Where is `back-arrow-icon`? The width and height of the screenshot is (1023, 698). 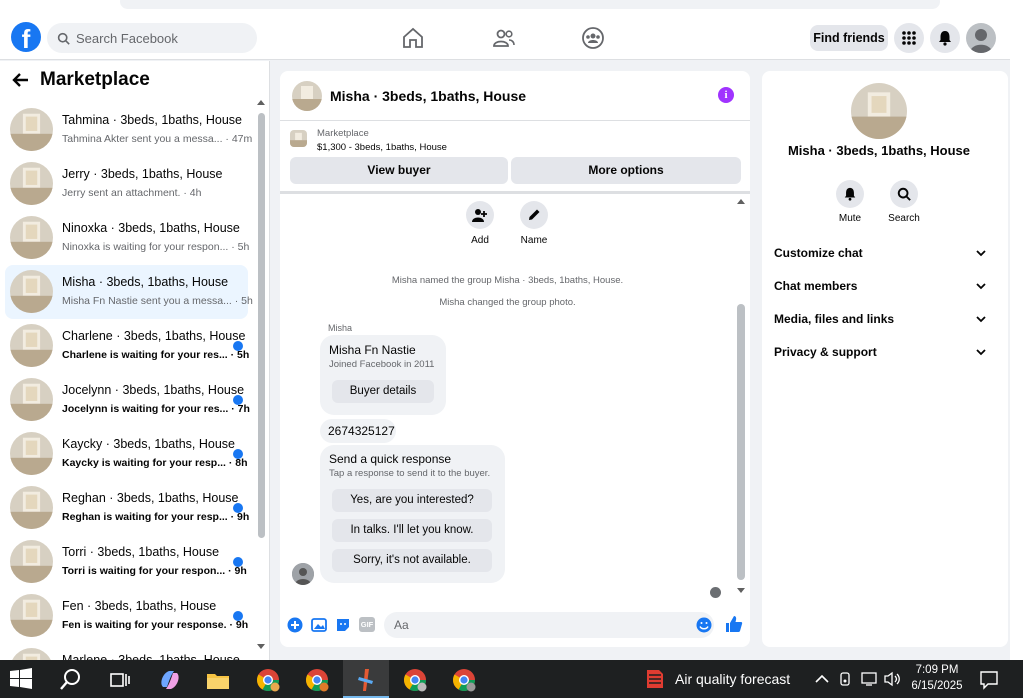
back-arrow-icon is located at coordinates (21, 80).